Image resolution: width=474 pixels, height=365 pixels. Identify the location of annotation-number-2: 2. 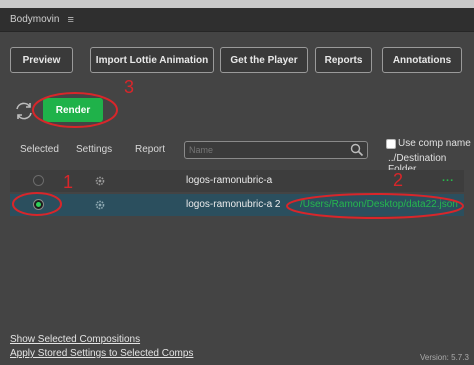
(398, 180).